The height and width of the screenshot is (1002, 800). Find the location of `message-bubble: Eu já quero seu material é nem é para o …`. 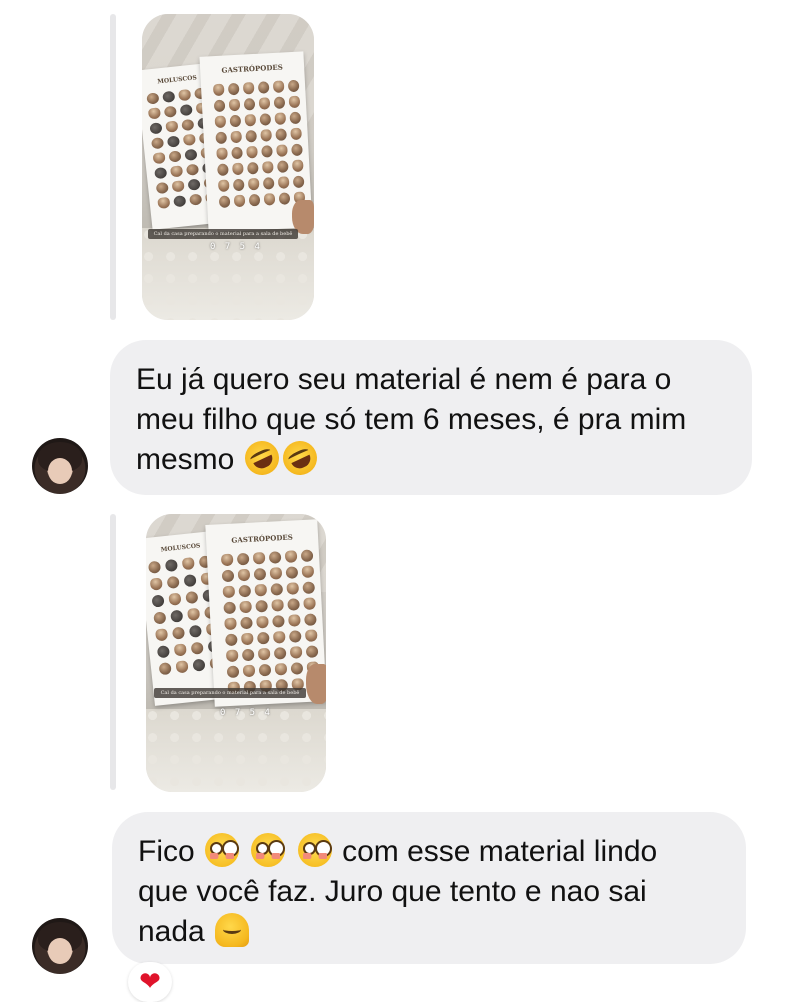

message-bubble: Eu já quero seu material é nem é para o … is located at coordinates (431, 417).